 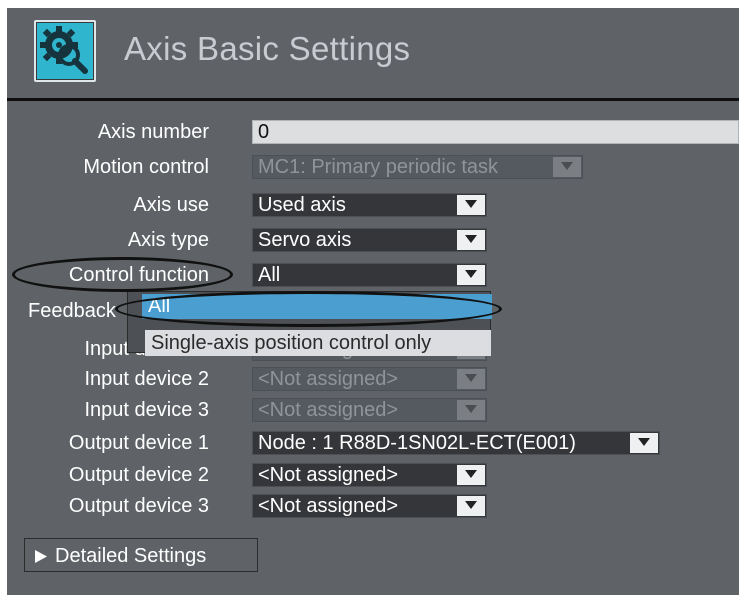 What do you see at coordinates (153, 132) in the screenshot?
I see `axis-number-label: Axis number` at bounding box center [153, 132].